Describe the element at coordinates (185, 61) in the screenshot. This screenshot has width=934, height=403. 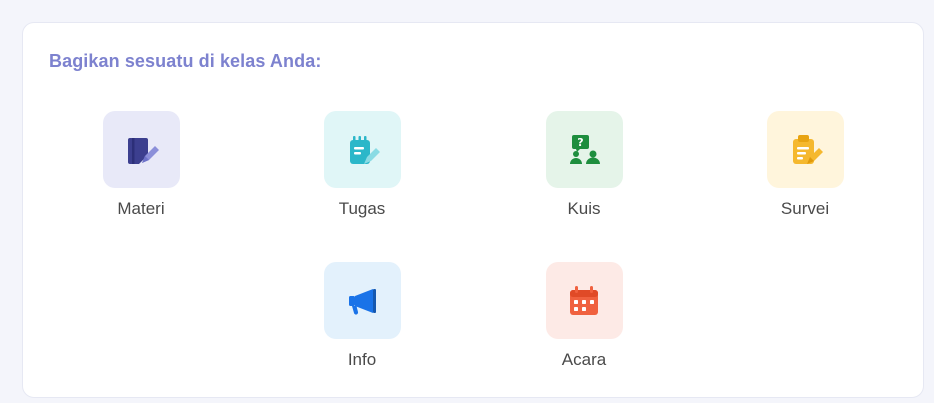
I see `card-title: Bagikan sesuatu di kelas Anda:` at that location.